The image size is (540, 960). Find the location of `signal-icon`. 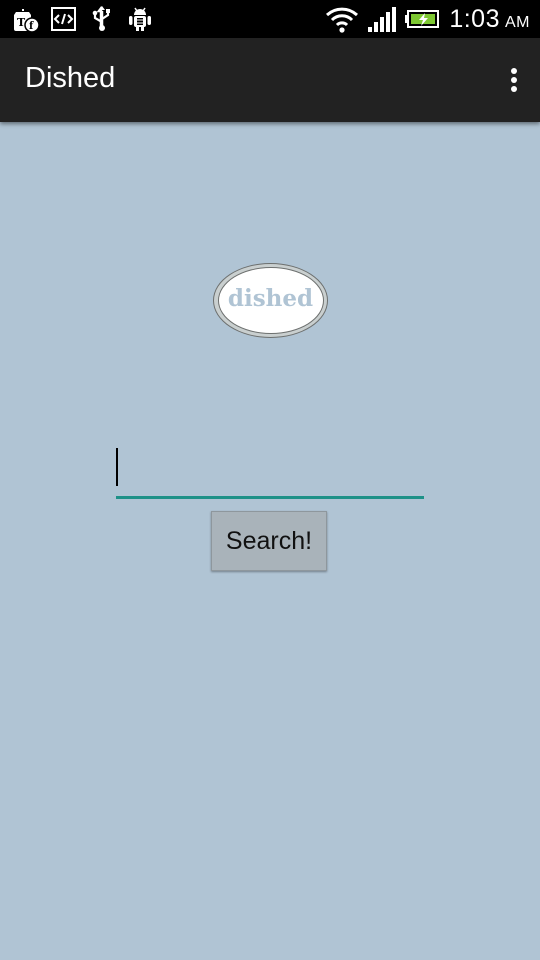

signal-icon is located at coordinates (382, 19).